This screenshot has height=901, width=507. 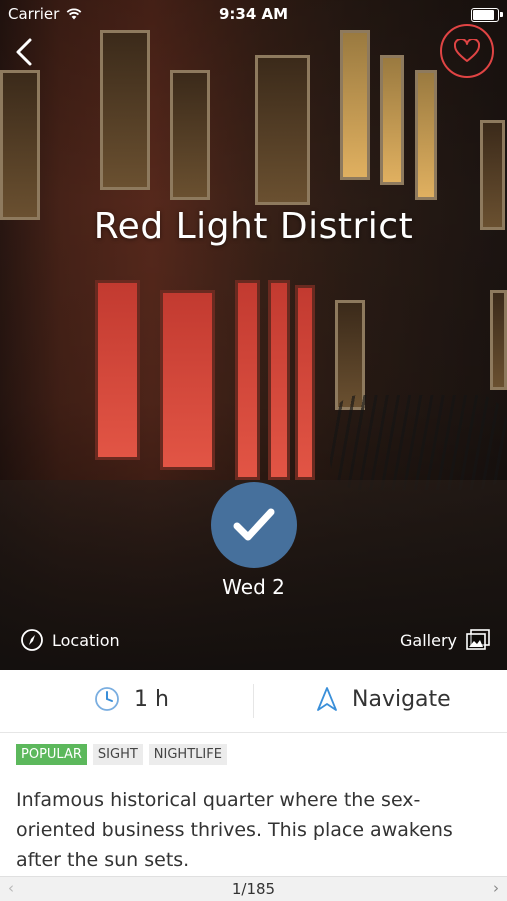 What do you see at coordinates (496, 888) in the screenshot?
I see `next-page-button: ›` at bounding box center [496, 888].